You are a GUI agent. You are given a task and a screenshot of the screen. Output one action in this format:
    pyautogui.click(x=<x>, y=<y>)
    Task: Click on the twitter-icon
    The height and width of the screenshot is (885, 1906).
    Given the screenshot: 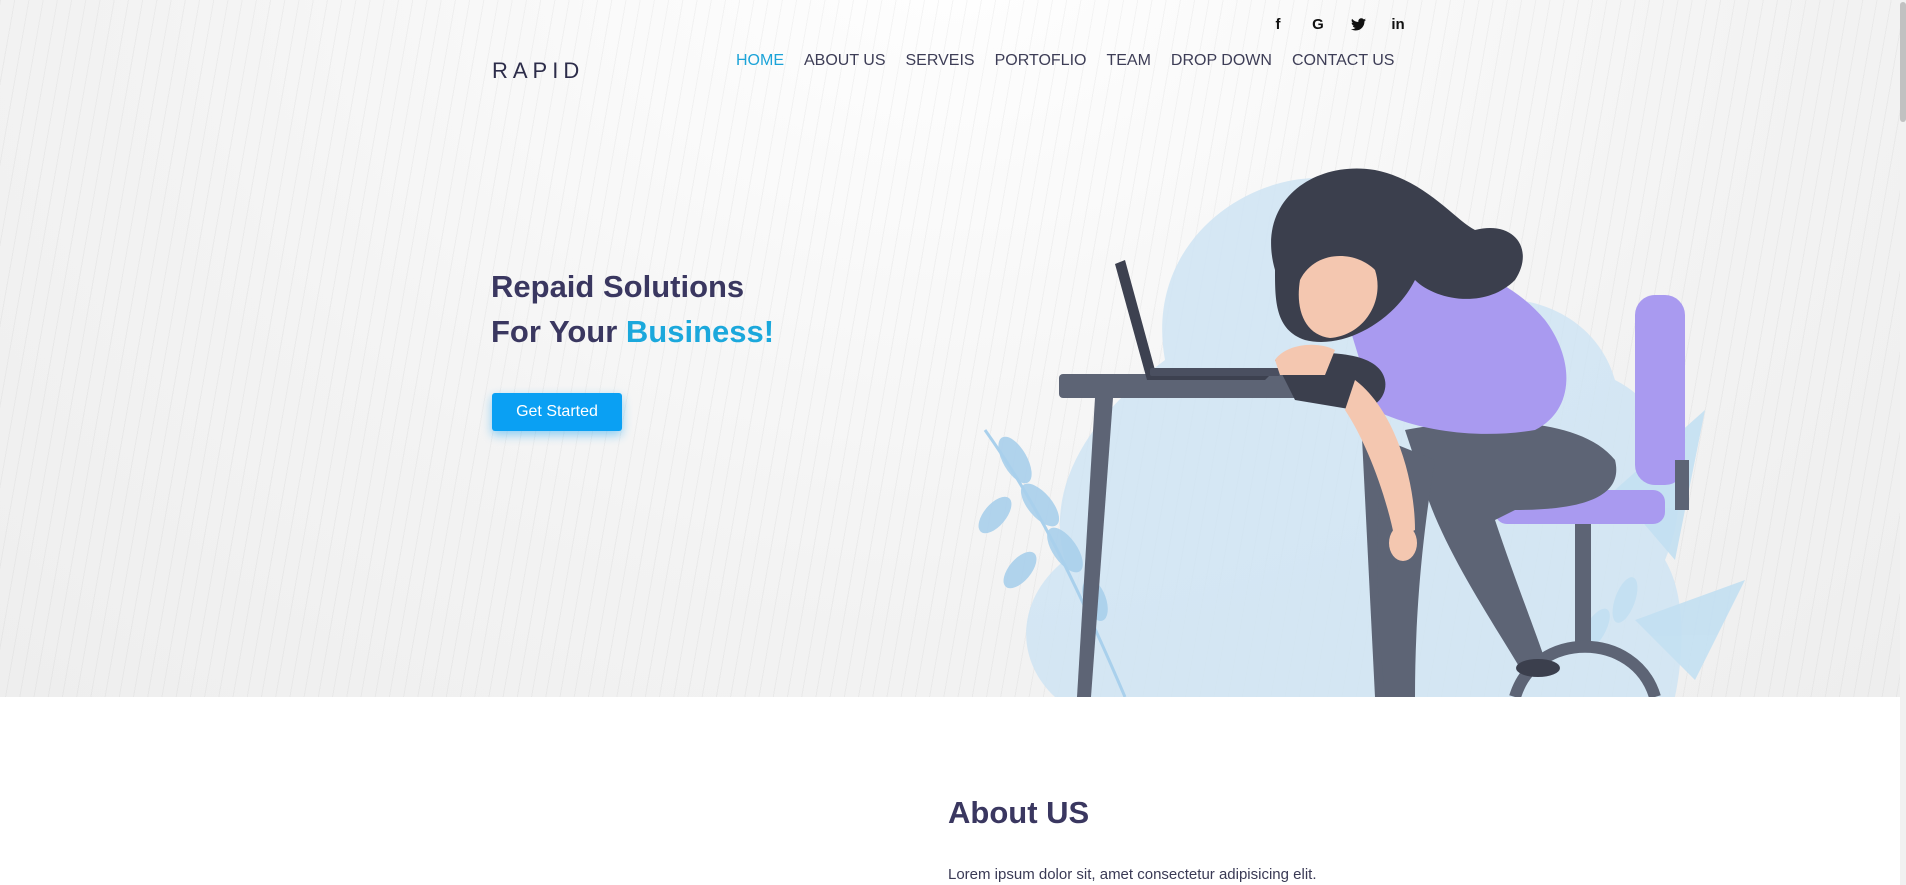 What is the action you would take?
    pyautogui.click(x=1358, y=24)
    